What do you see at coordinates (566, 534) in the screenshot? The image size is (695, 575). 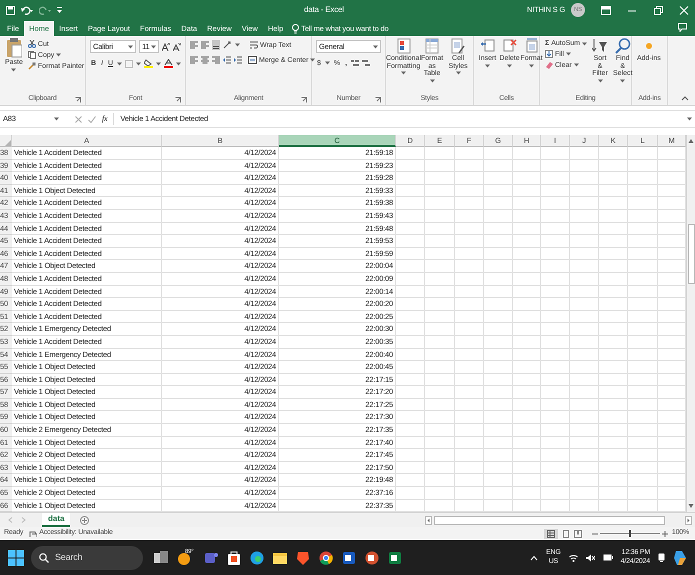 I see `page-layout-icon` at bounding box center [566, 534].